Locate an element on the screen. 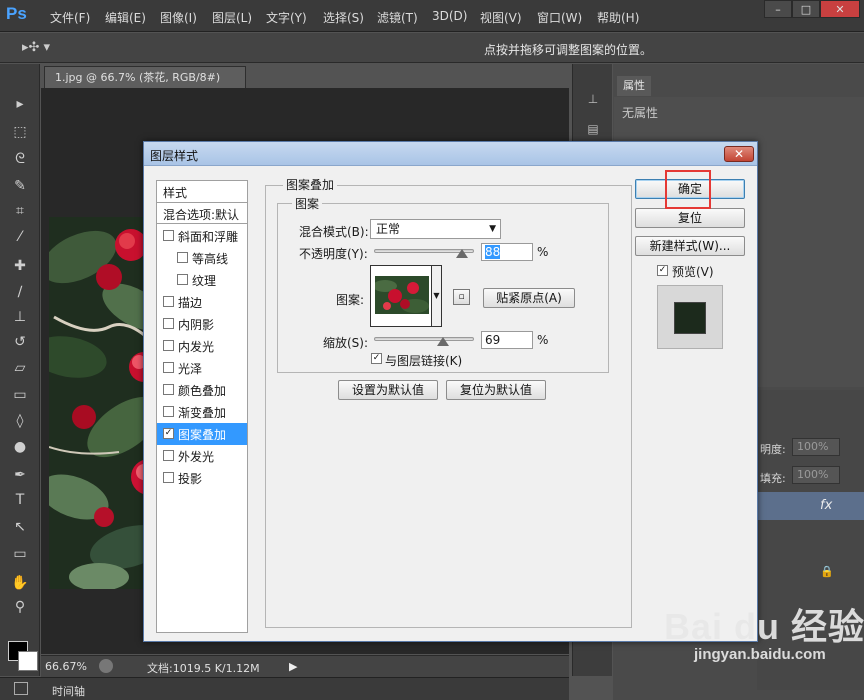  snap-origin-button: 贴紧原点(A) is located at coordinates (529, 298).